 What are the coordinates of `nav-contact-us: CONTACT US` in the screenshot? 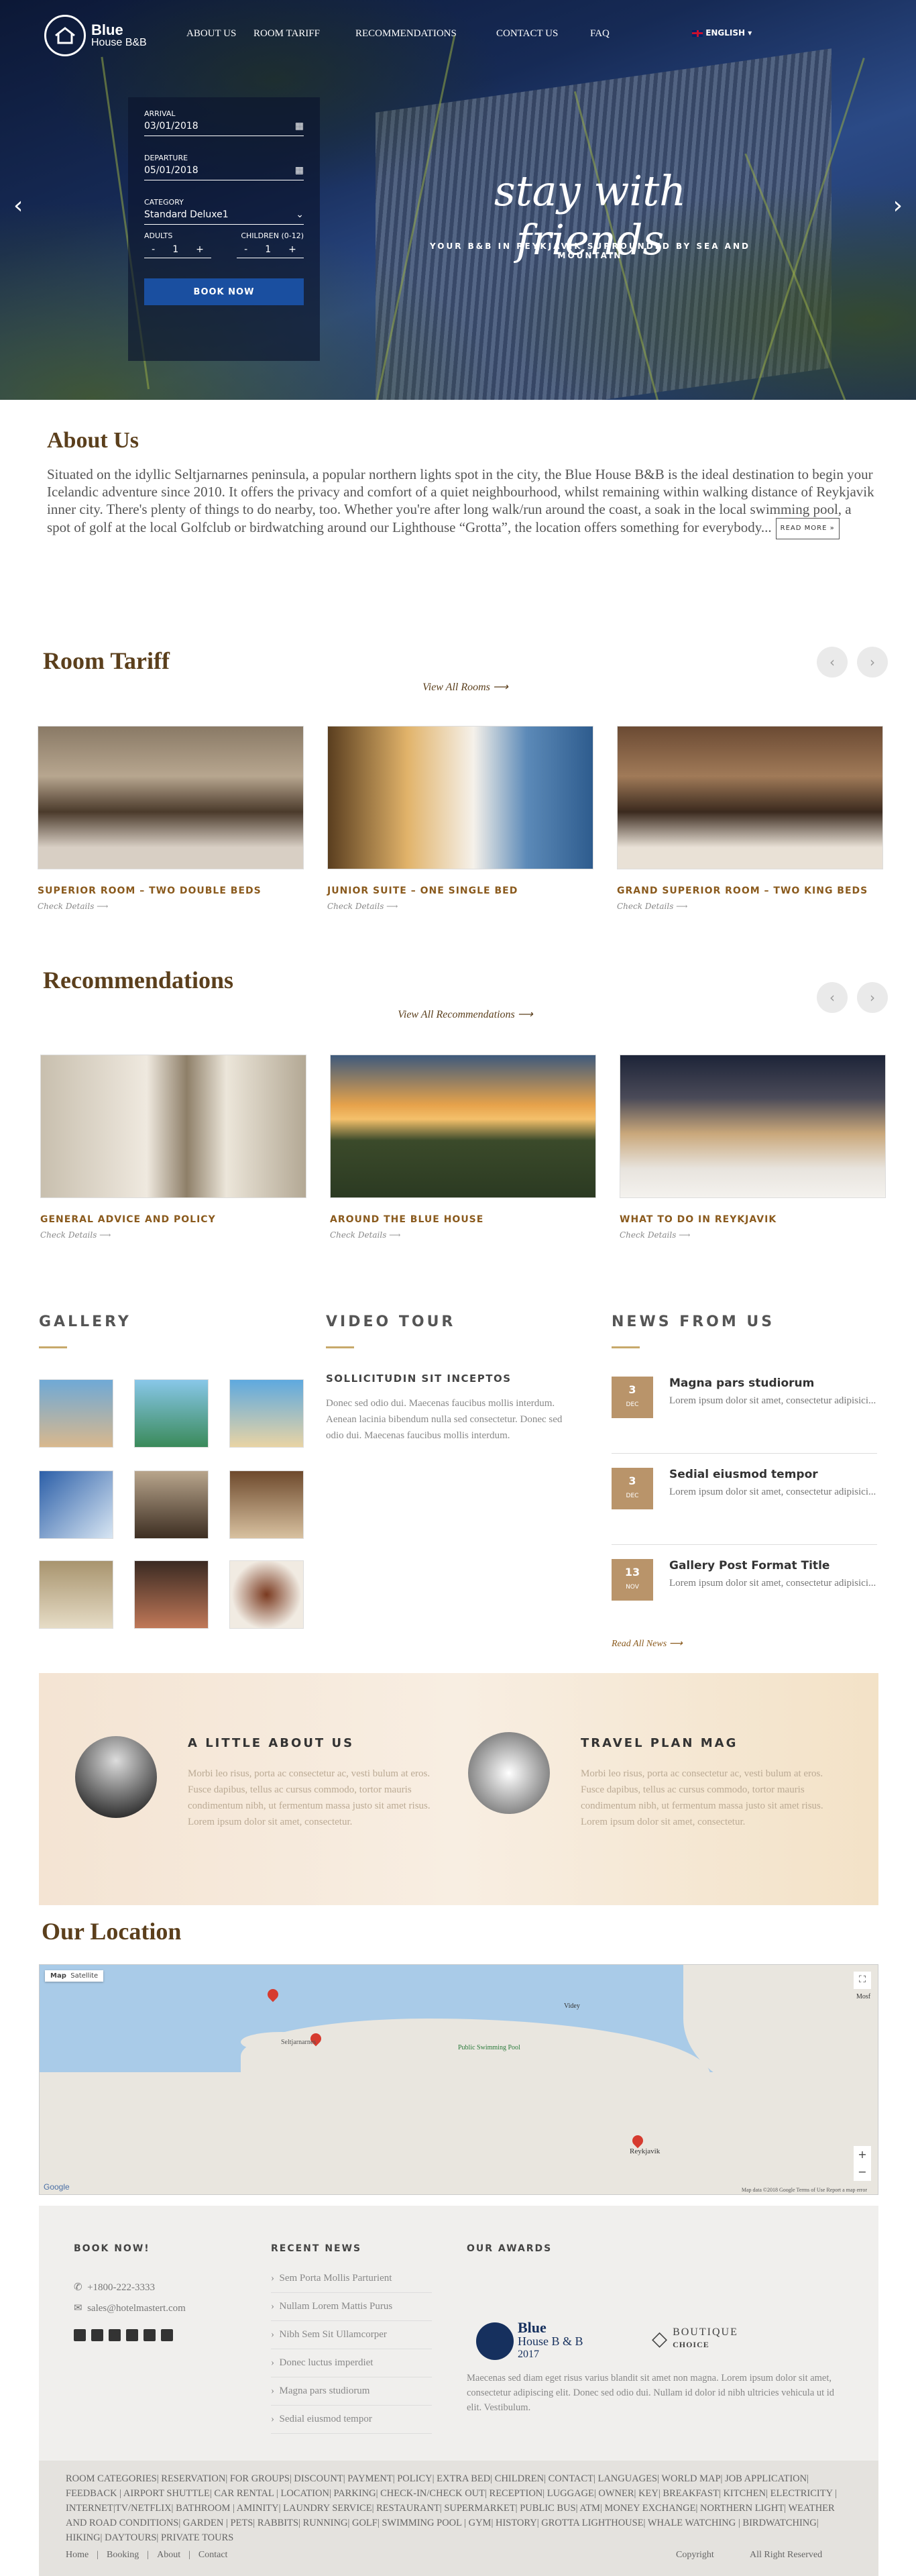 It's located at (527, 34).